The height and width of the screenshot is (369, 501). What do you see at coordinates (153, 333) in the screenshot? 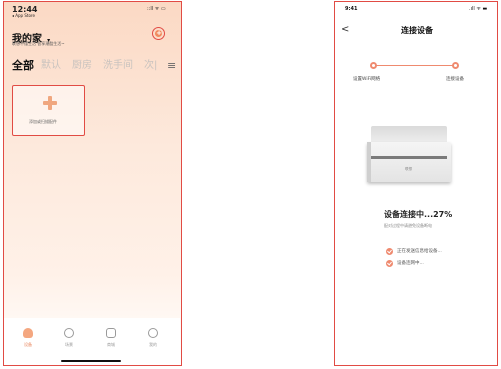
I see `me-icon` at bounding box center [153, 333].